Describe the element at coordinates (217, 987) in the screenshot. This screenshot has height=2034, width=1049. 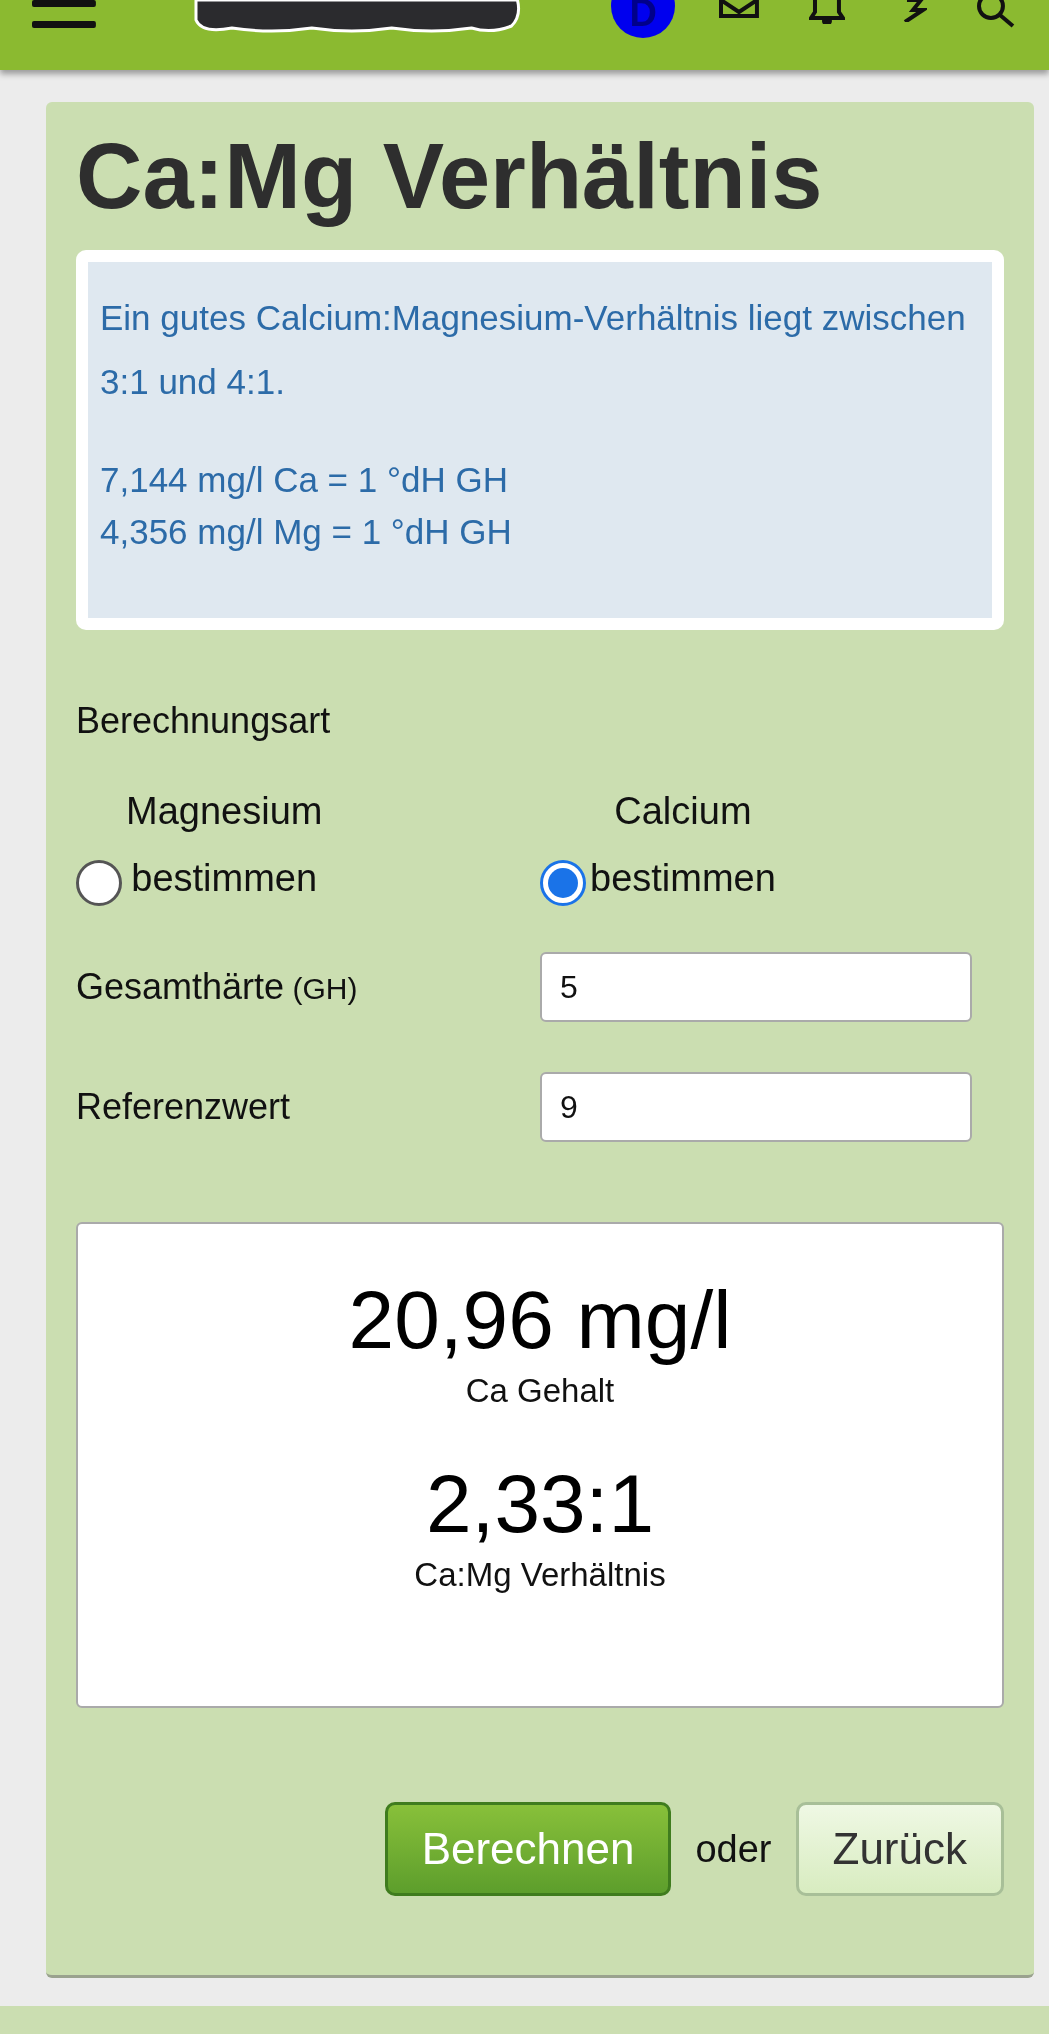
I see `field-label: Gesamthärte (GH)` at that location.